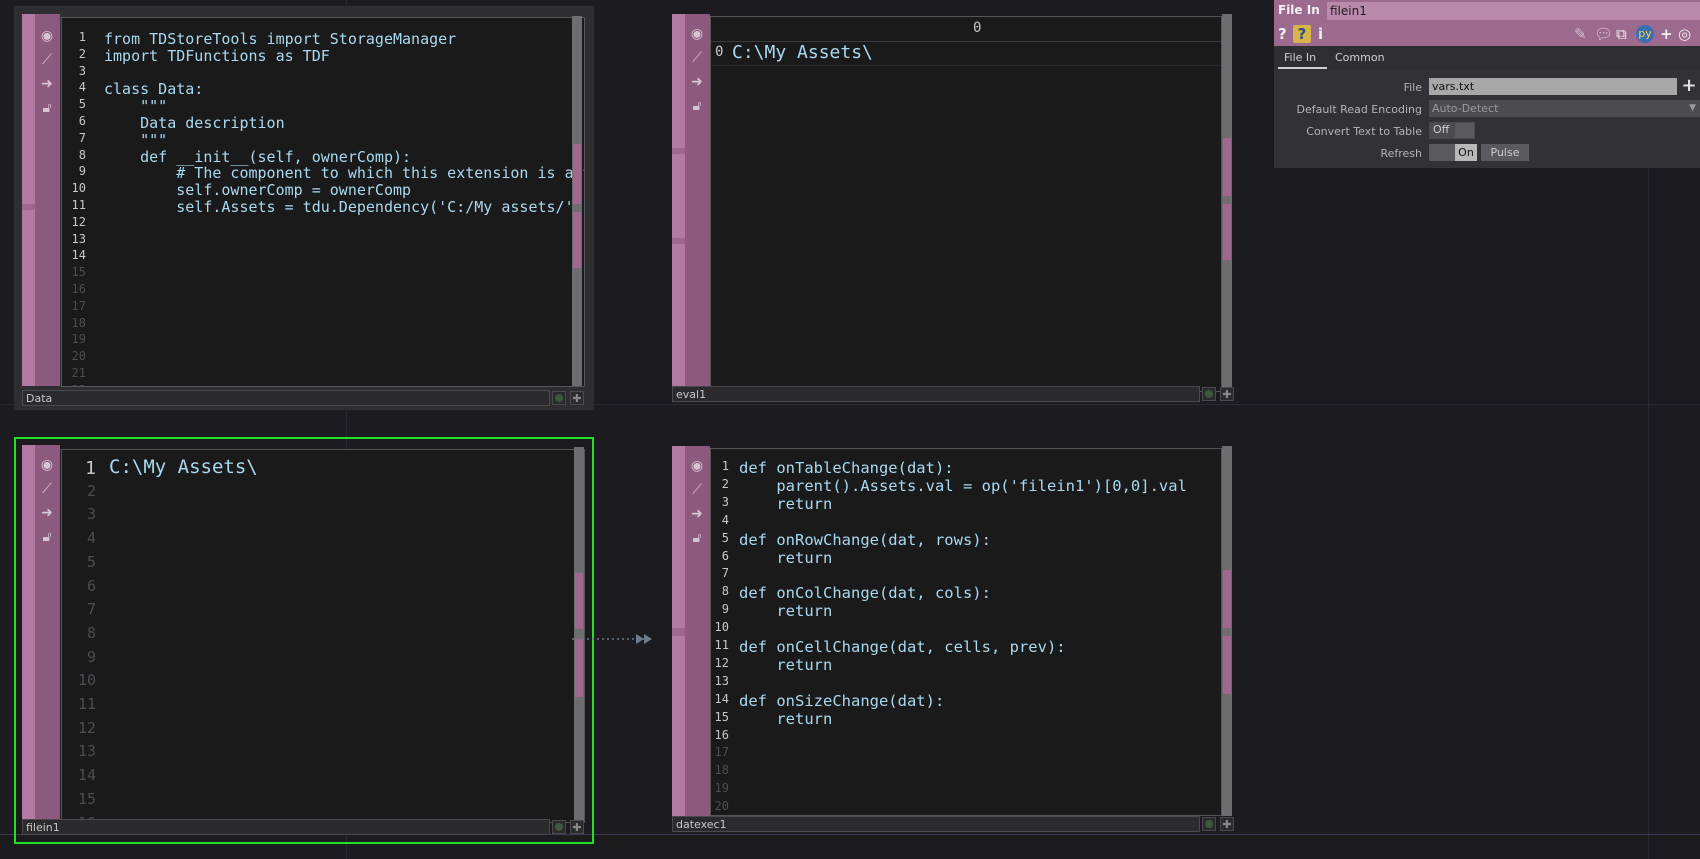 This screenshot has height=859, width=1700. Describe the element at coordinates (902, 647) in the screenshot. I see `code-line: def onCellChange(dat, cells, prev):` at that location.